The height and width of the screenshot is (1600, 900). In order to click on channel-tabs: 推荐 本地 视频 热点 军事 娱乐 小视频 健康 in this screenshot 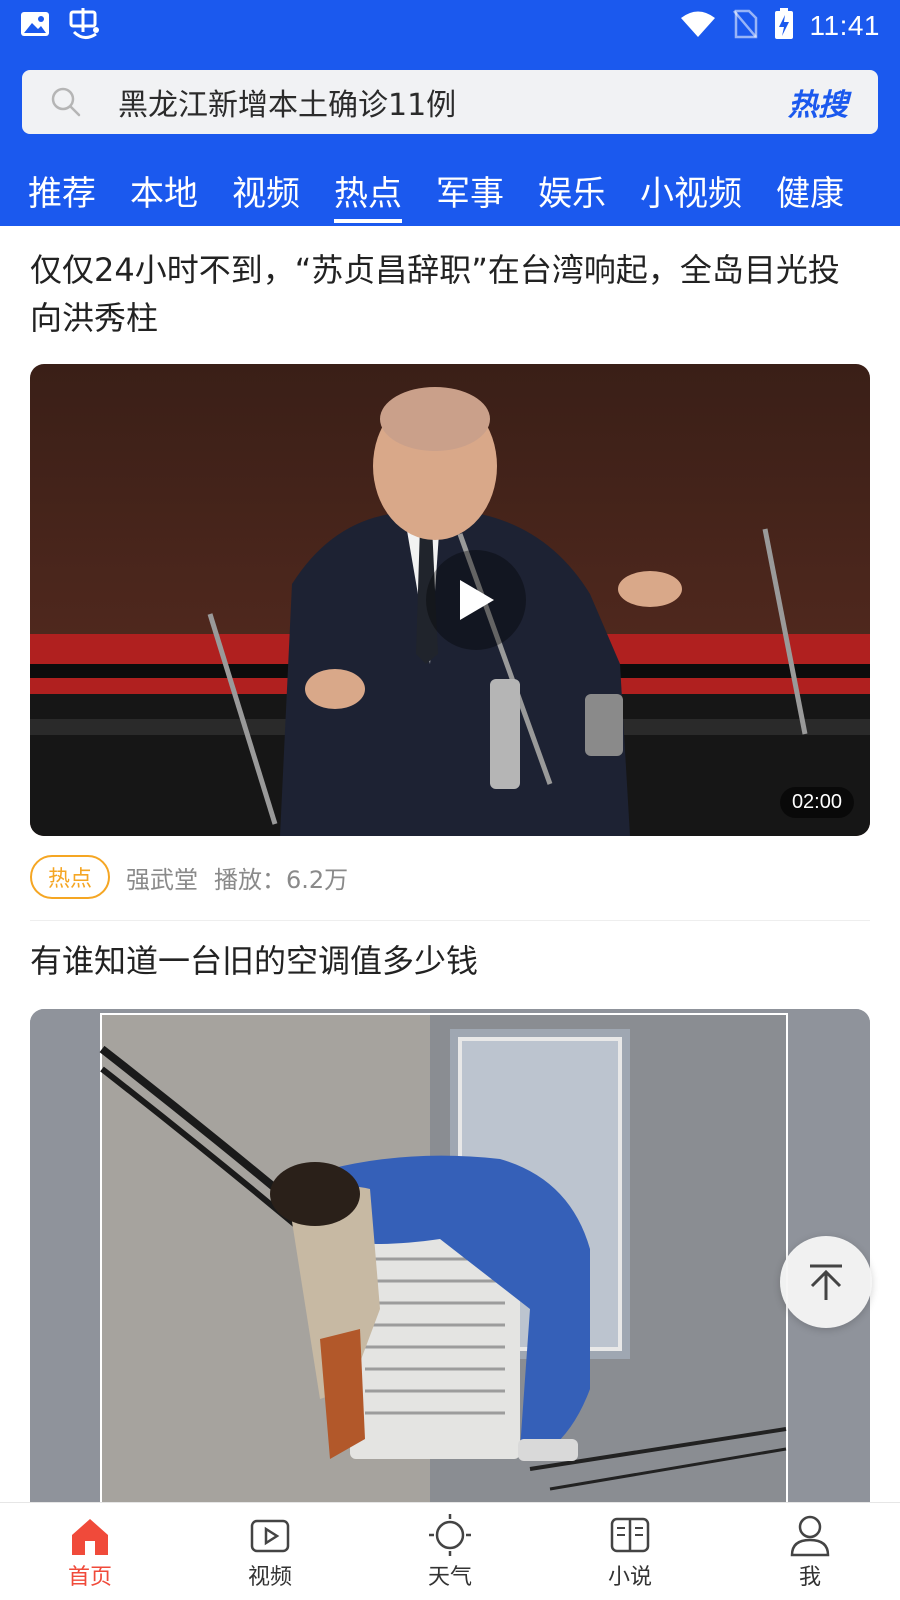, I will do `click(450, 191)`.